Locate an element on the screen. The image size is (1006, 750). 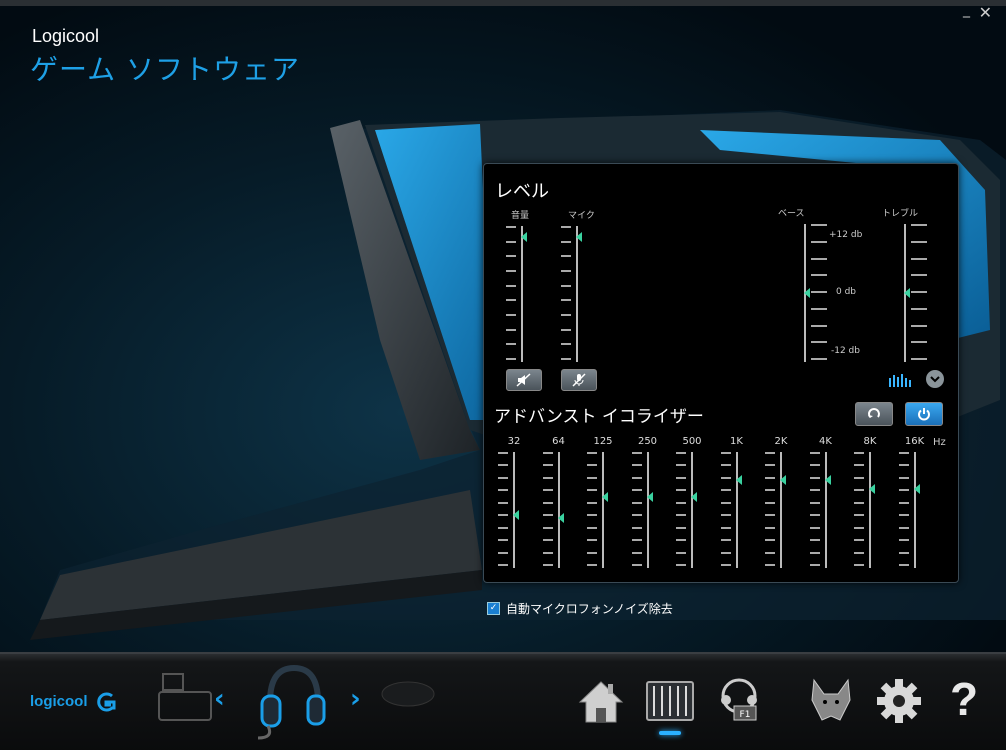
mute-speaker-button is located at coordinates (524, 380).